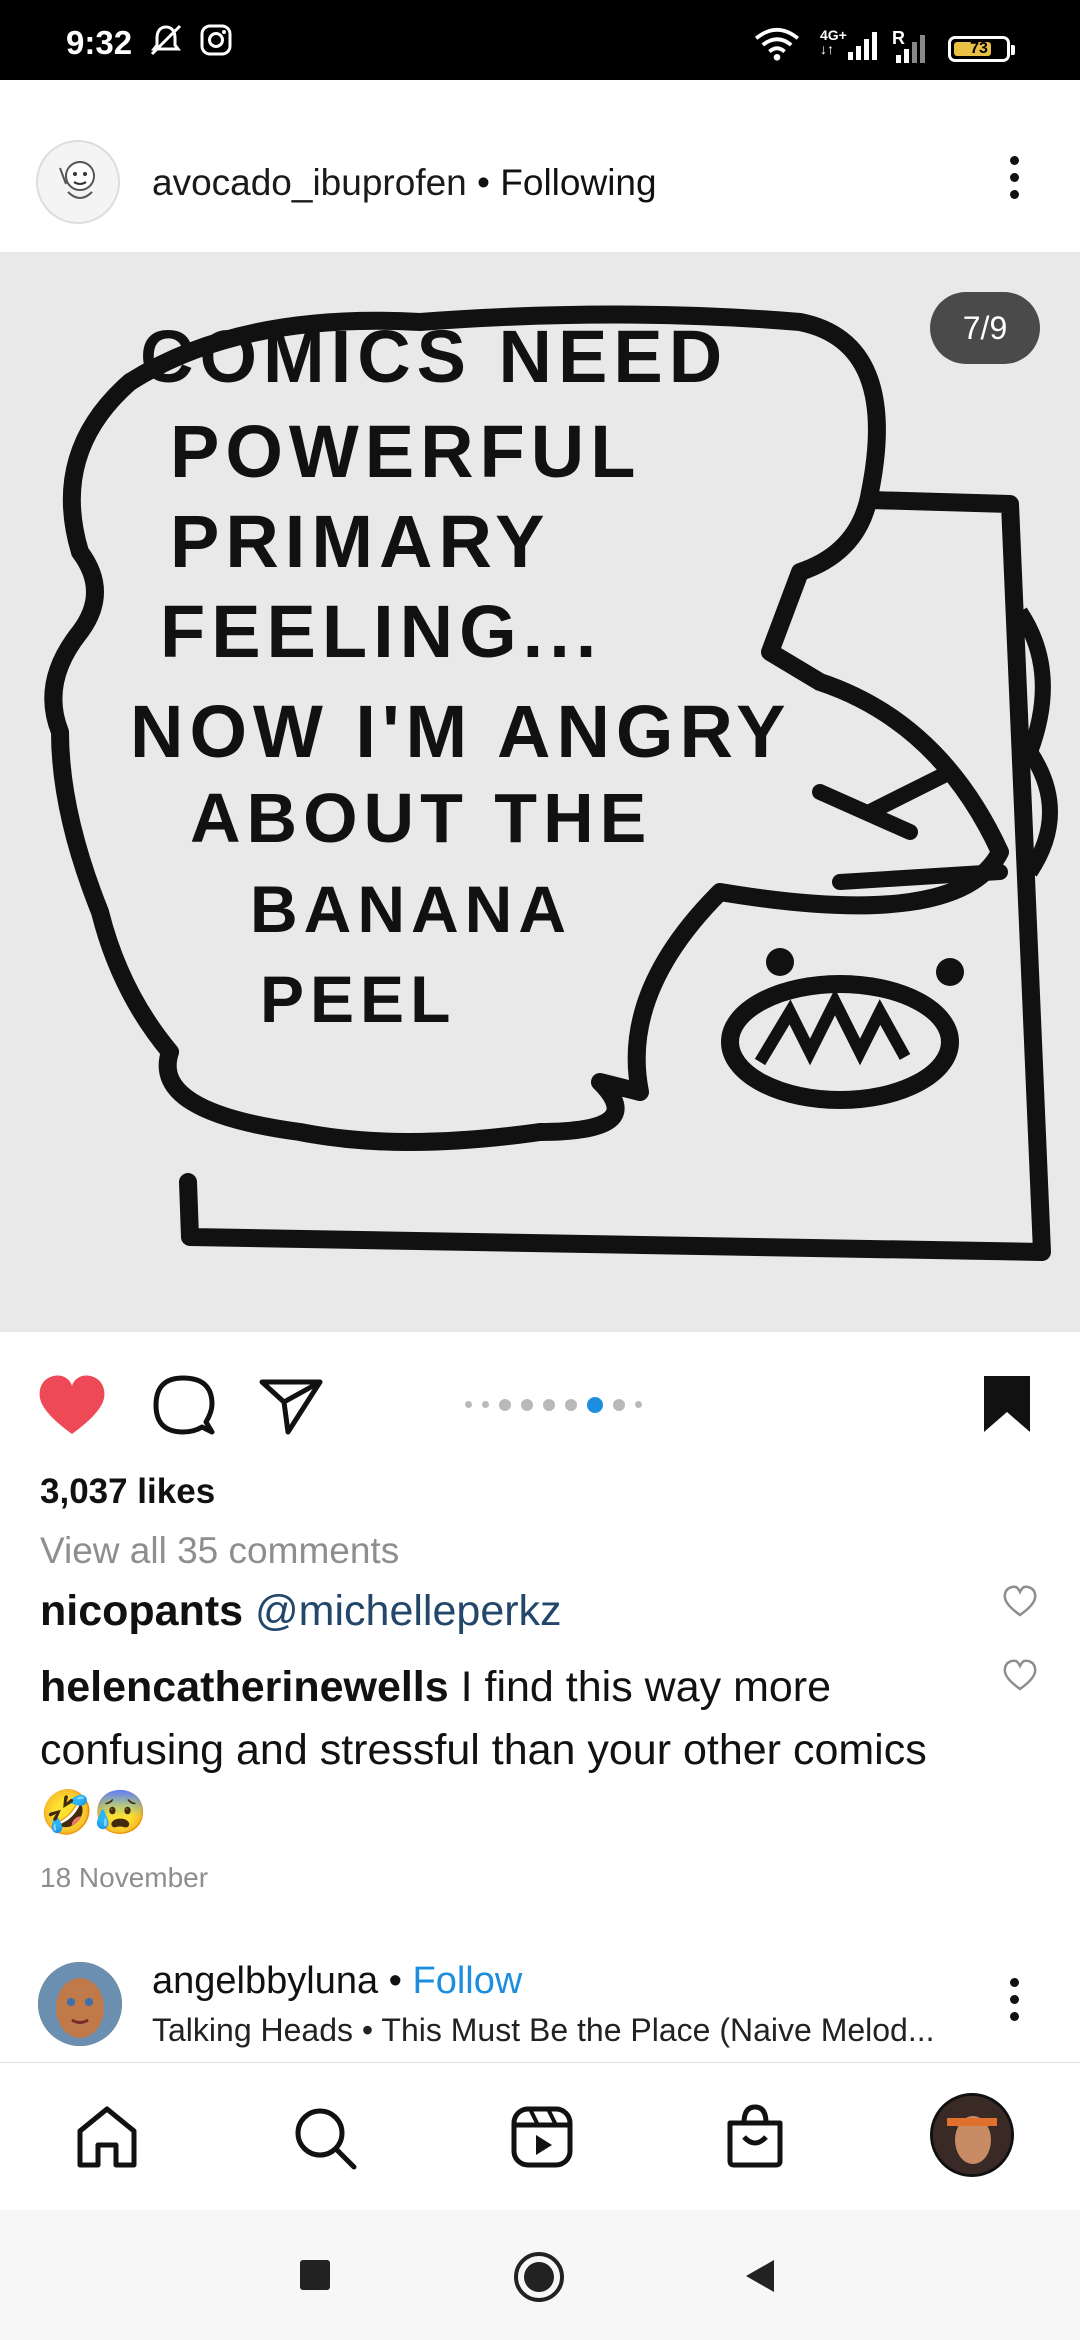  Describe the element at coordinates (595, 1404) in the screenshot. I see `carousel-dot-active` at that location.